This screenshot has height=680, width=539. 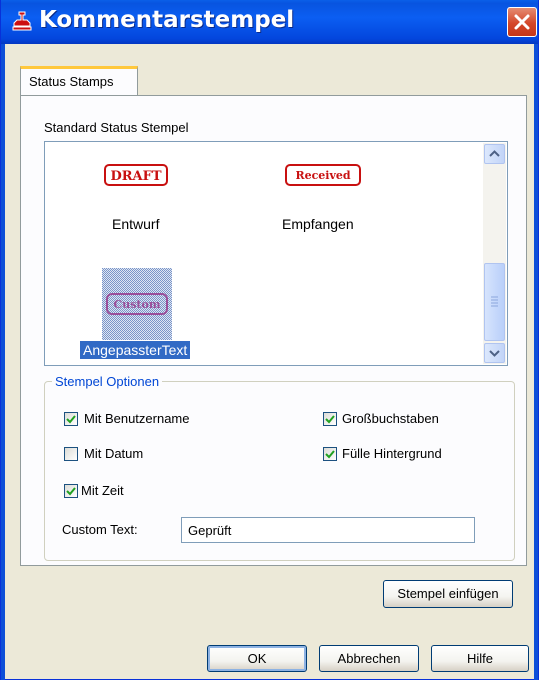 I want to click on stamp-options-legend: Stempel Optionen, so click(x=107, y=381).